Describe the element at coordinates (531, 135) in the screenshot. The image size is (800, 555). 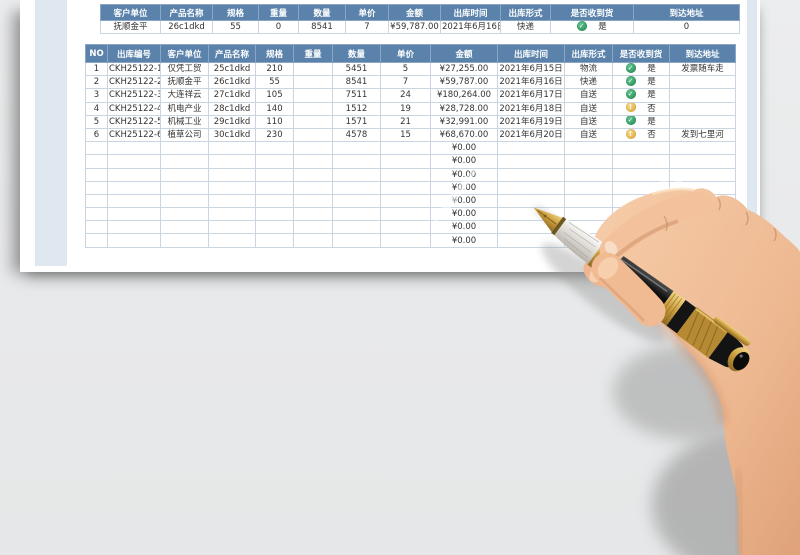
I see `cell: 2021年6月20日` at that location.